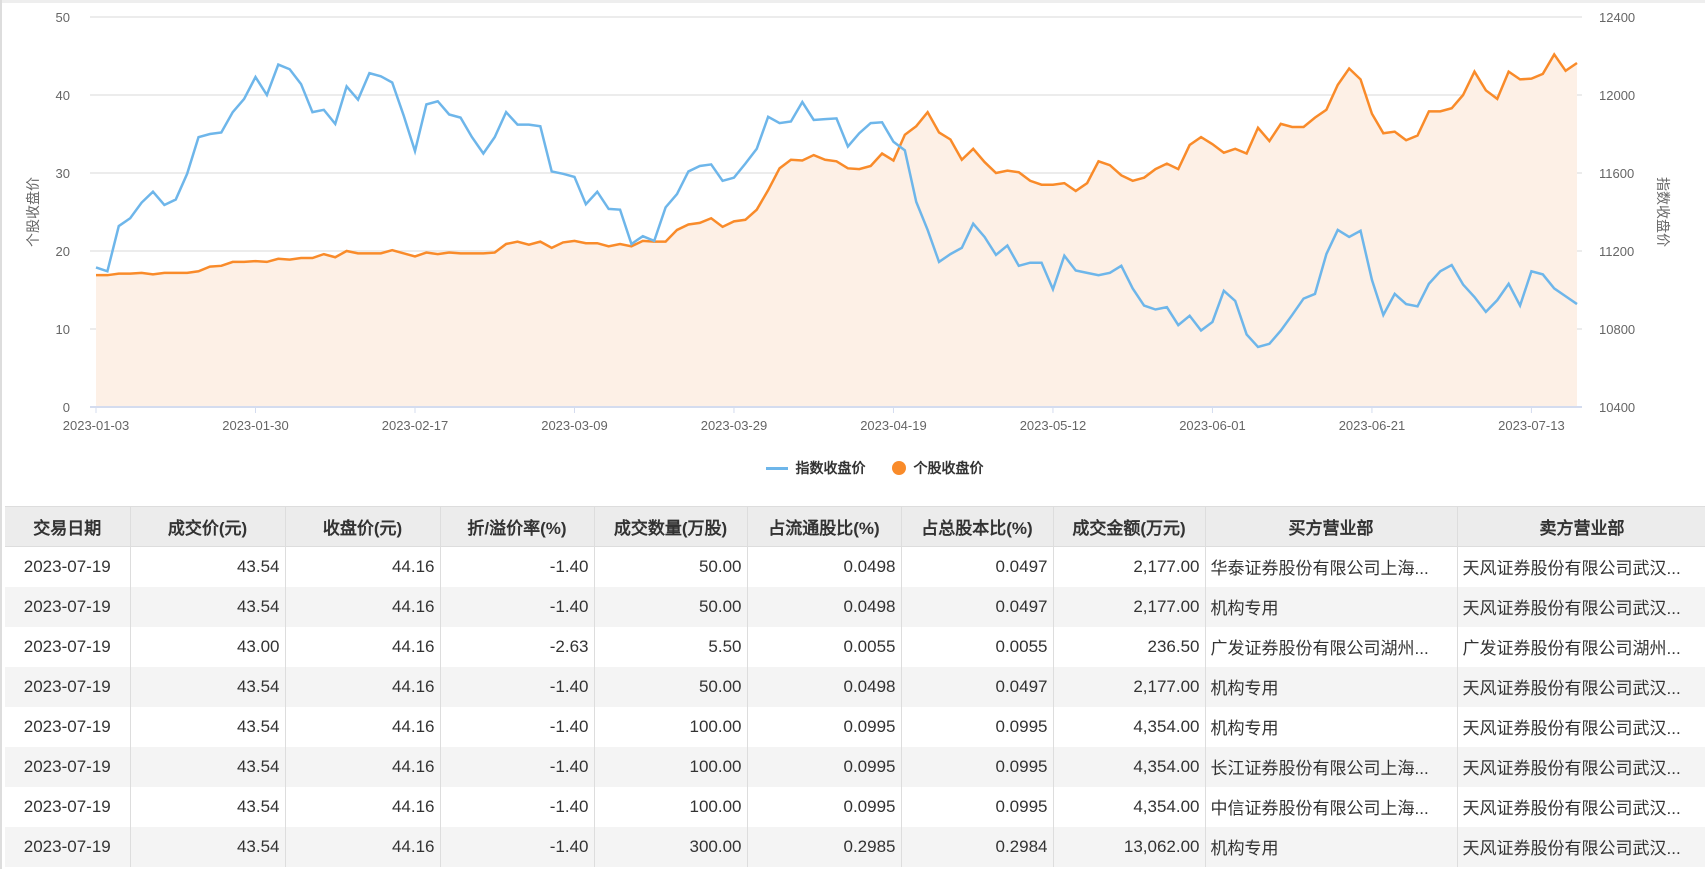 Image resolution: width=1705 pixels, height=869 pixels. I want to click on table-cell: 236.50, so click(1129, 646).